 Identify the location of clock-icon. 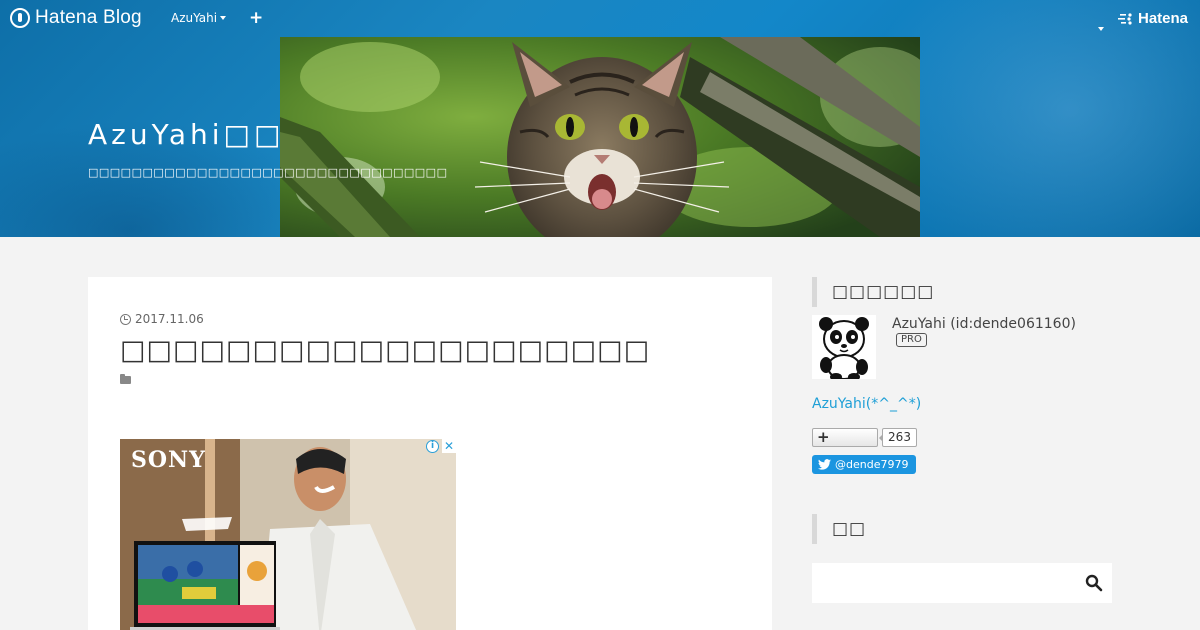
(125, 319).